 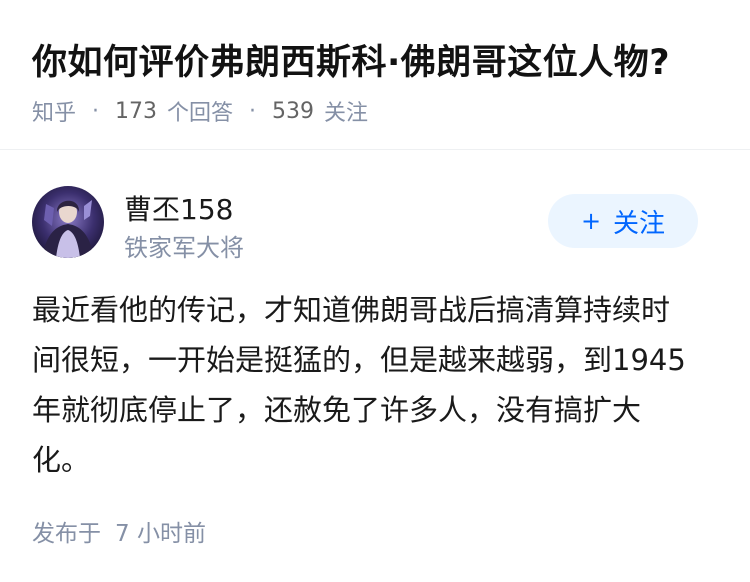 I want to click on answer-count: 173, so click(x=136, y=111).